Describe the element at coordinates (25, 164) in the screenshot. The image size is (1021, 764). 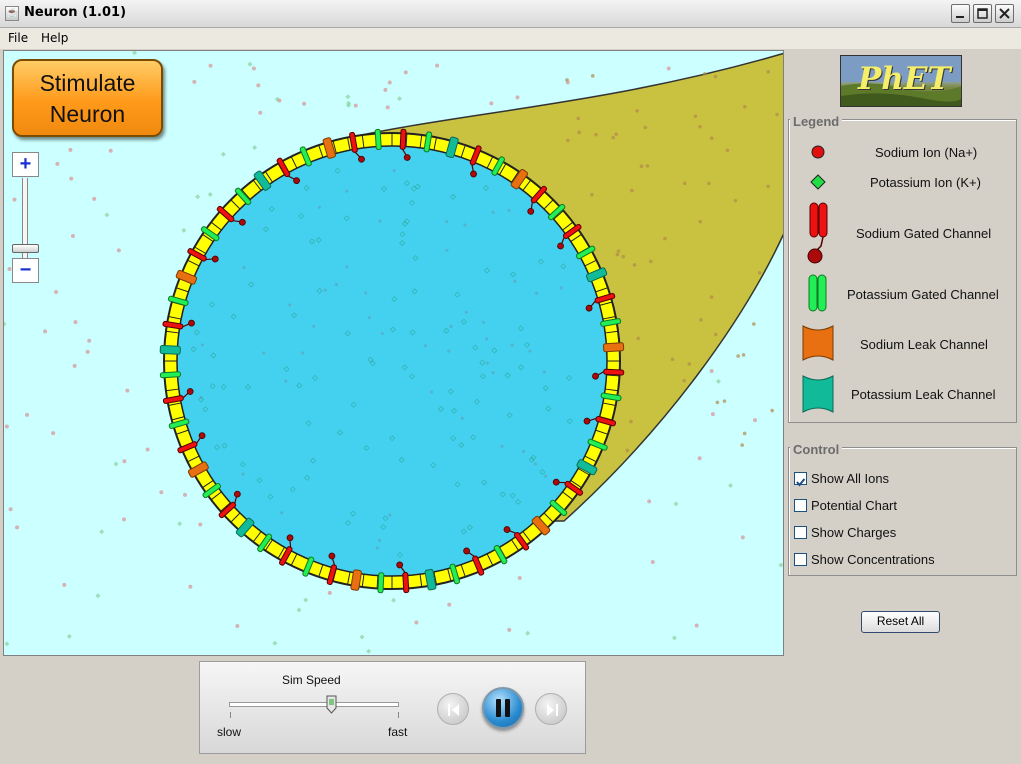
I see `zoom-in-button: +` at that location.